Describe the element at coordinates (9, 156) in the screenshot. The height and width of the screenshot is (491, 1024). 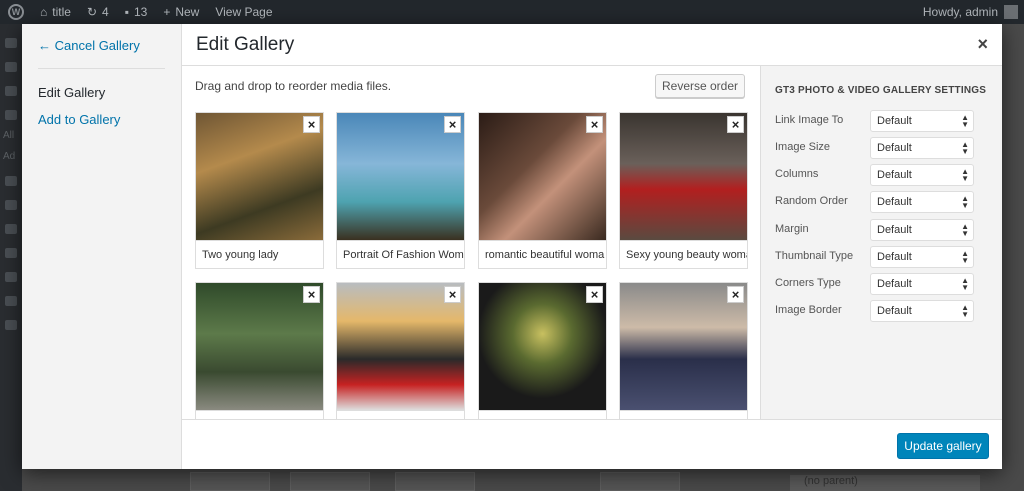
I see `menu-add-label: Ad` at that location.